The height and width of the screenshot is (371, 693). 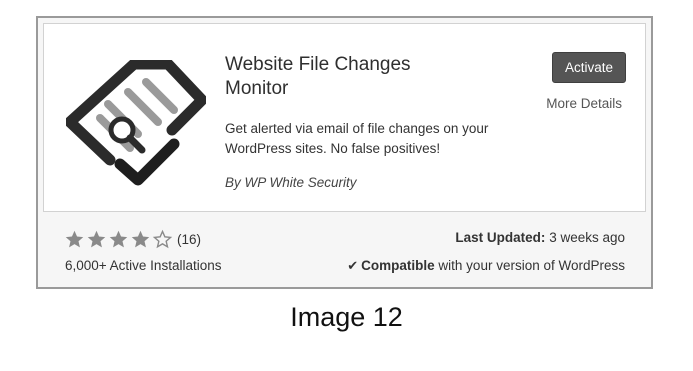 What do you see at coordinates (189, 239) in the screenshot?
I see `rating-count: (16)` at bounding box center [189, 239].